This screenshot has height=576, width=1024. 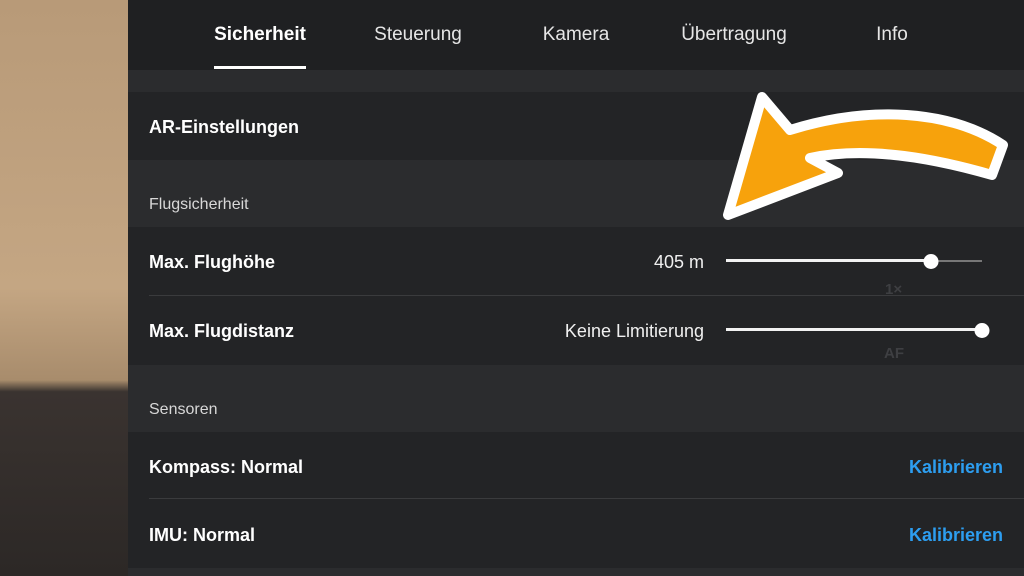 What do you see at coordinates (894, 289) in the screenshot?
I see `camera-zoom-overlay: 1×` at bounding box center [894, 289].